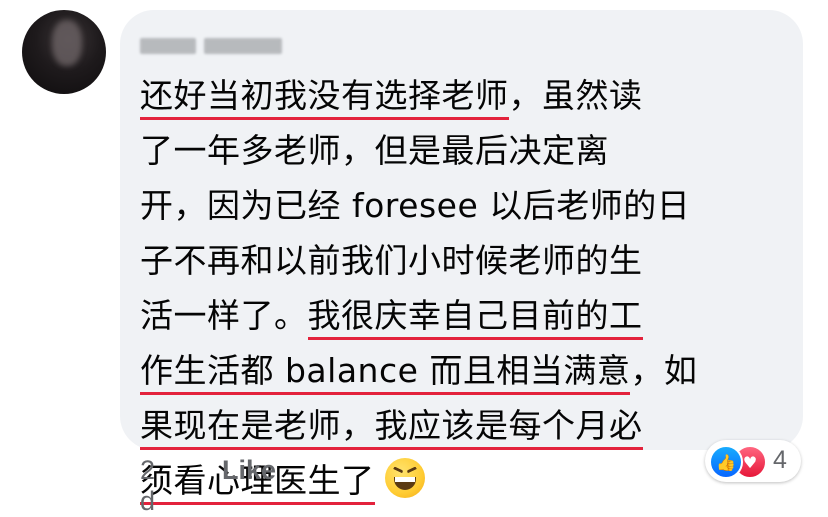 The width and height of the screenshot is (828, 517). What do you see at coordinates (753, 461) in the screenshot?
I see `reaction-summary: 👍 ♥ 4` at bounding box center [753, 461].